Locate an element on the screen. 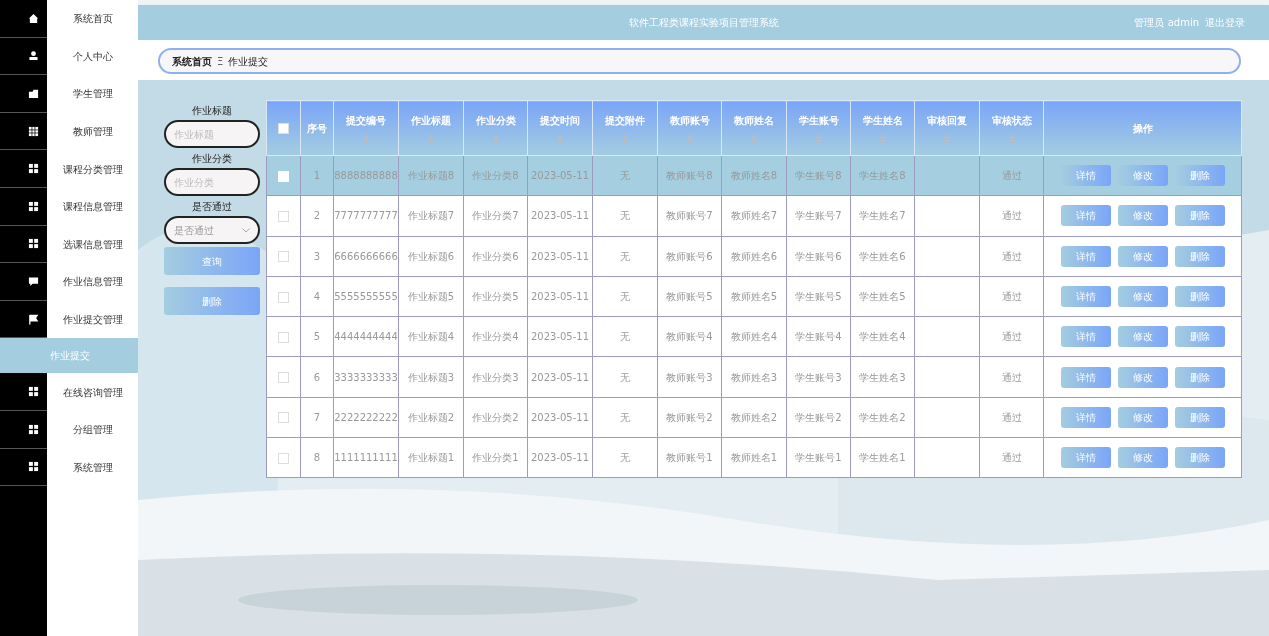 The image size is (1269, 636). sidebar-item: 作业提交管理 is located at coordinates (92, 319).